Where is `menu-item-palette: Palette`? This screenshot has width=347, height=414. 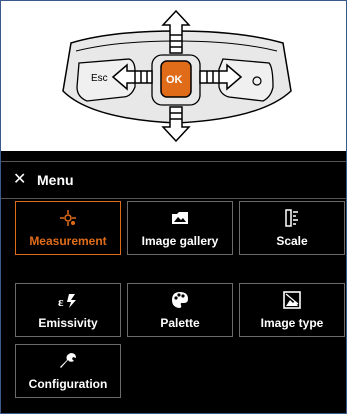
menu-item-palette: Palette is located at coordinates (180, 310).